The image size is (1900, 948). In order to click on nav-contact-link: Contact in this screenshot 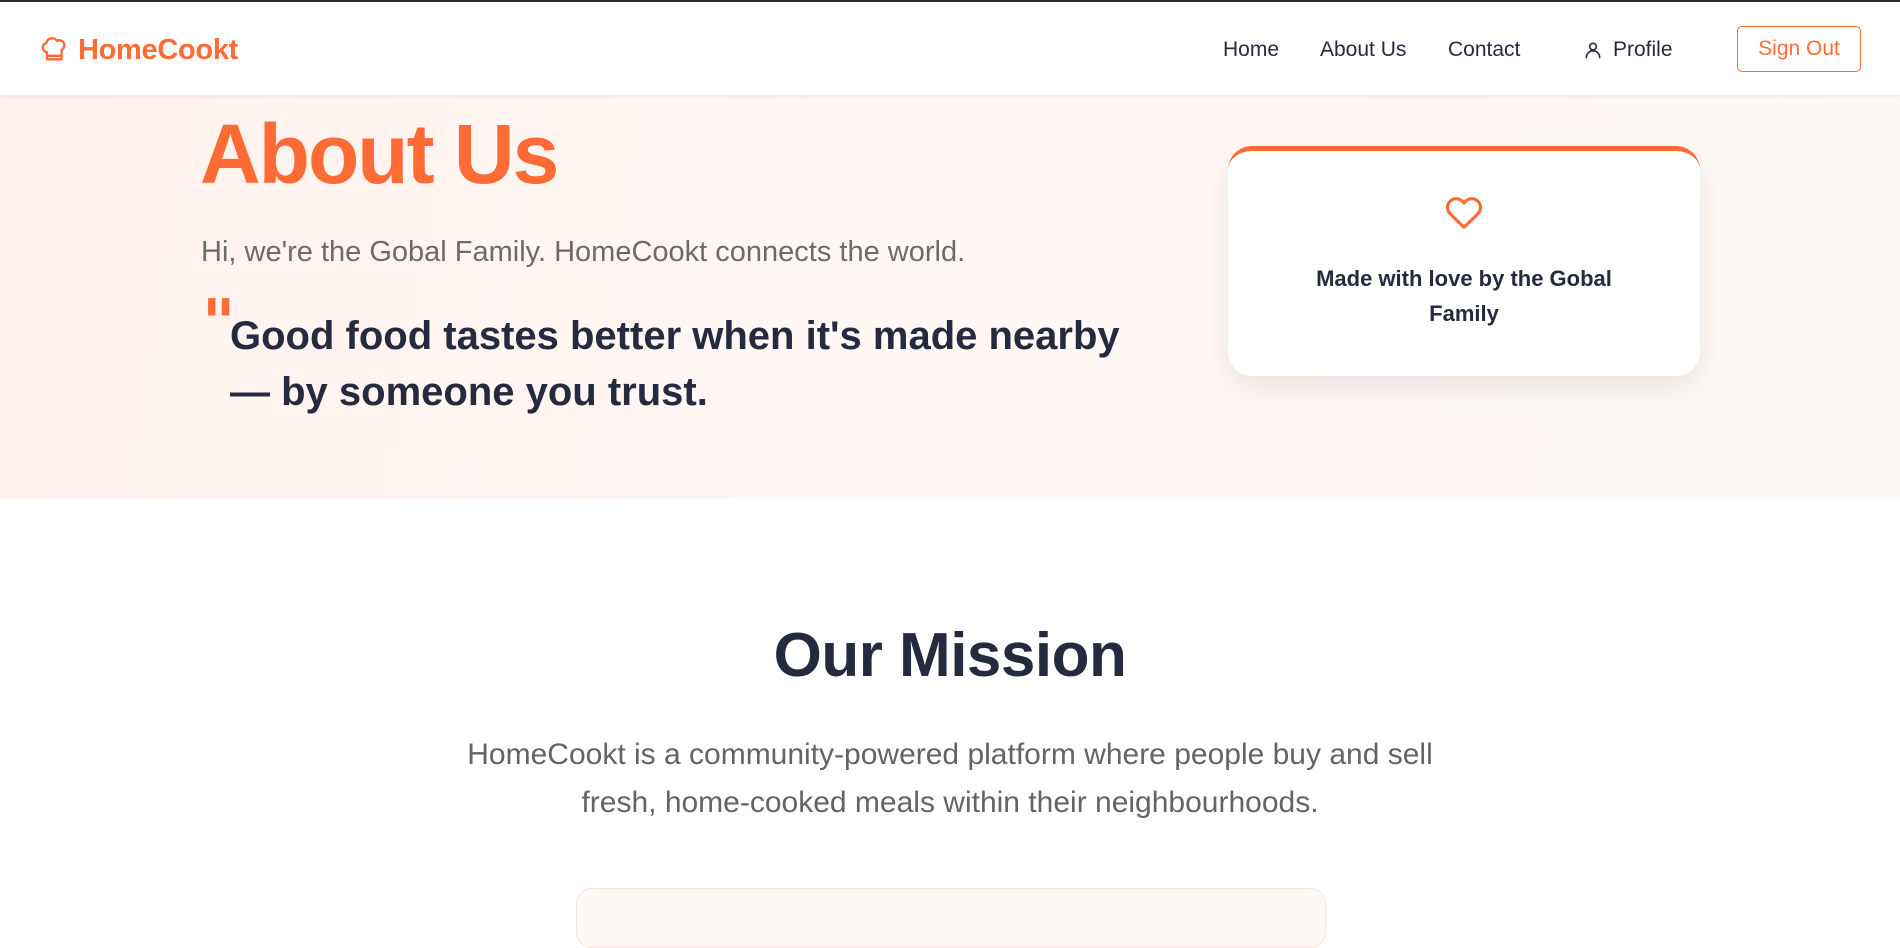, I will do `click(1484, 50)`.